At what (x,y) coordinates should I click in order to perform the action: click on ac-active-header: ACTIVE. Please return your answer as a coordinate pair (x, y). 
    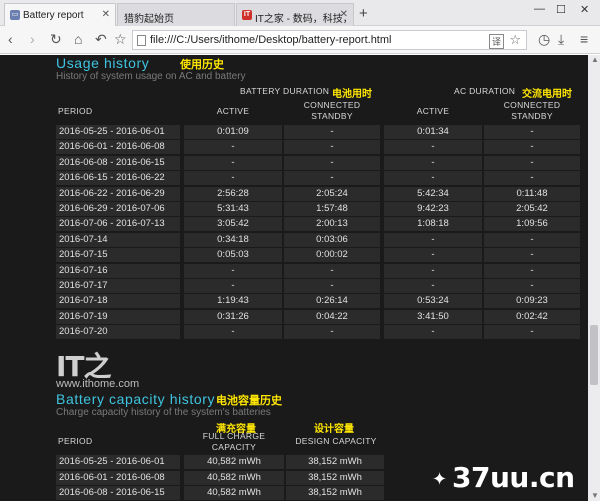
    Looking at the image, I should click on (433, 111).